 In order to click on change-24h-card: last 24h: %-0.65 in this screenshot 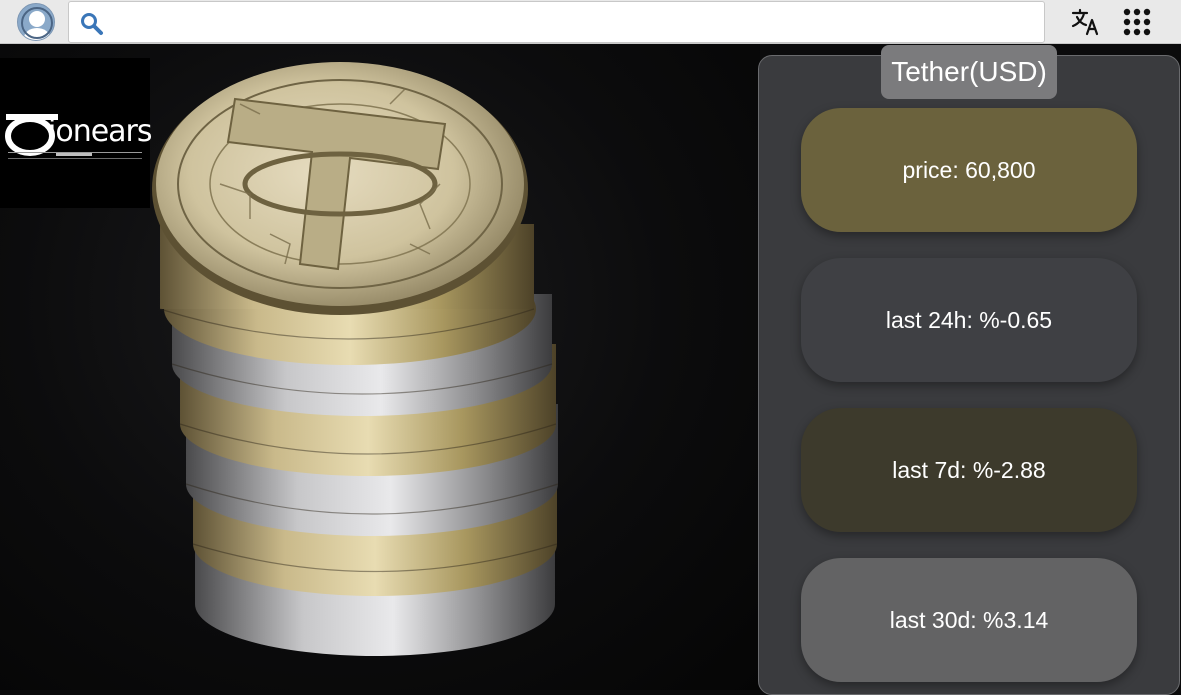, I will do `click(969, 320)`.